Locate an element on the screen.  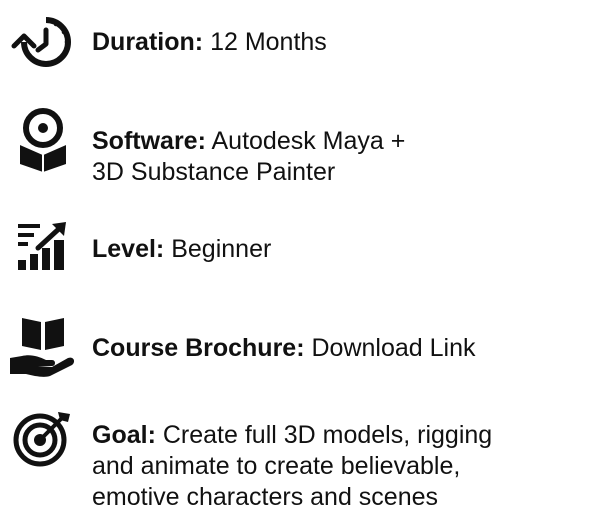
level-label: Level: is located at coordinates (128, 249).